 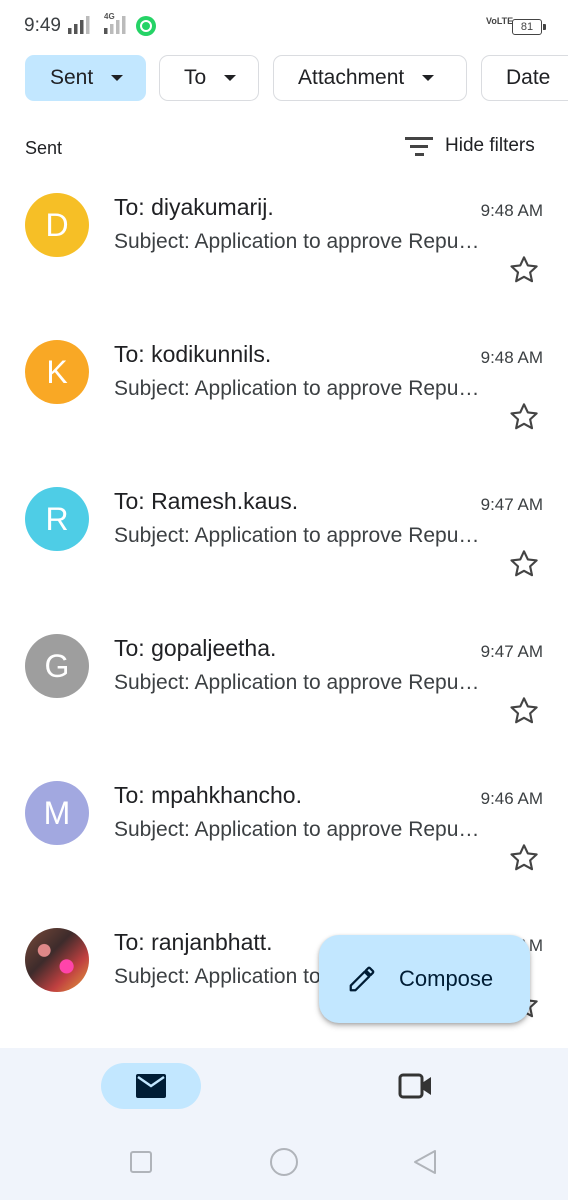 I want to click on home-icon, so click(x=284, y=1162).